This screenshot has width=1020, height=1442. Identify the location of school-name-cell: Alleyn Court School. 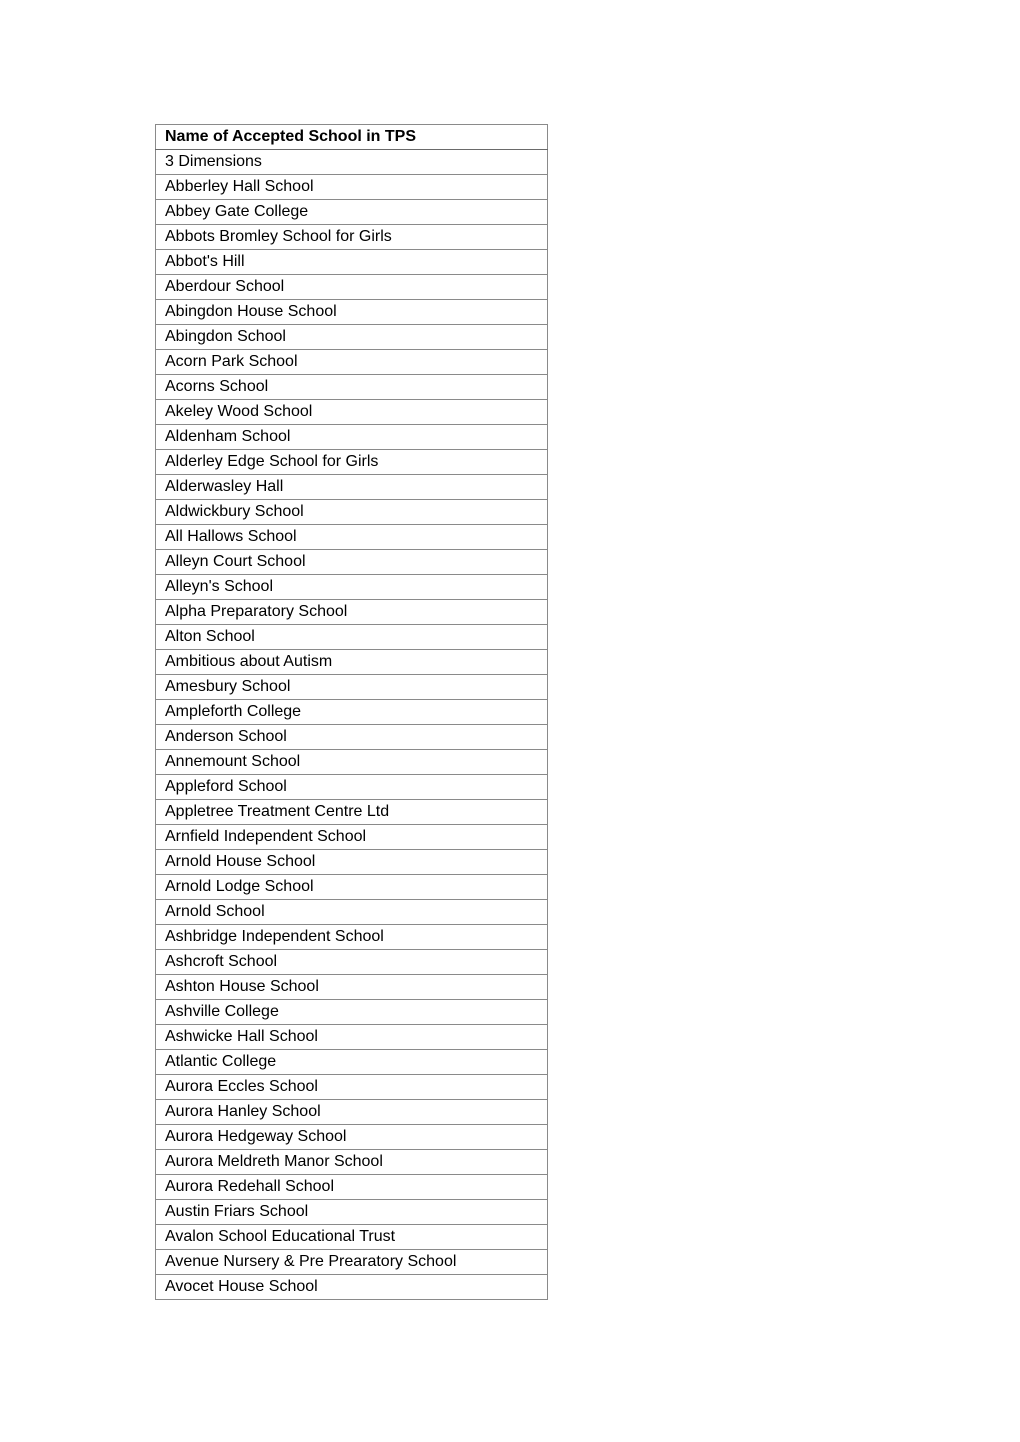
(351, 562).